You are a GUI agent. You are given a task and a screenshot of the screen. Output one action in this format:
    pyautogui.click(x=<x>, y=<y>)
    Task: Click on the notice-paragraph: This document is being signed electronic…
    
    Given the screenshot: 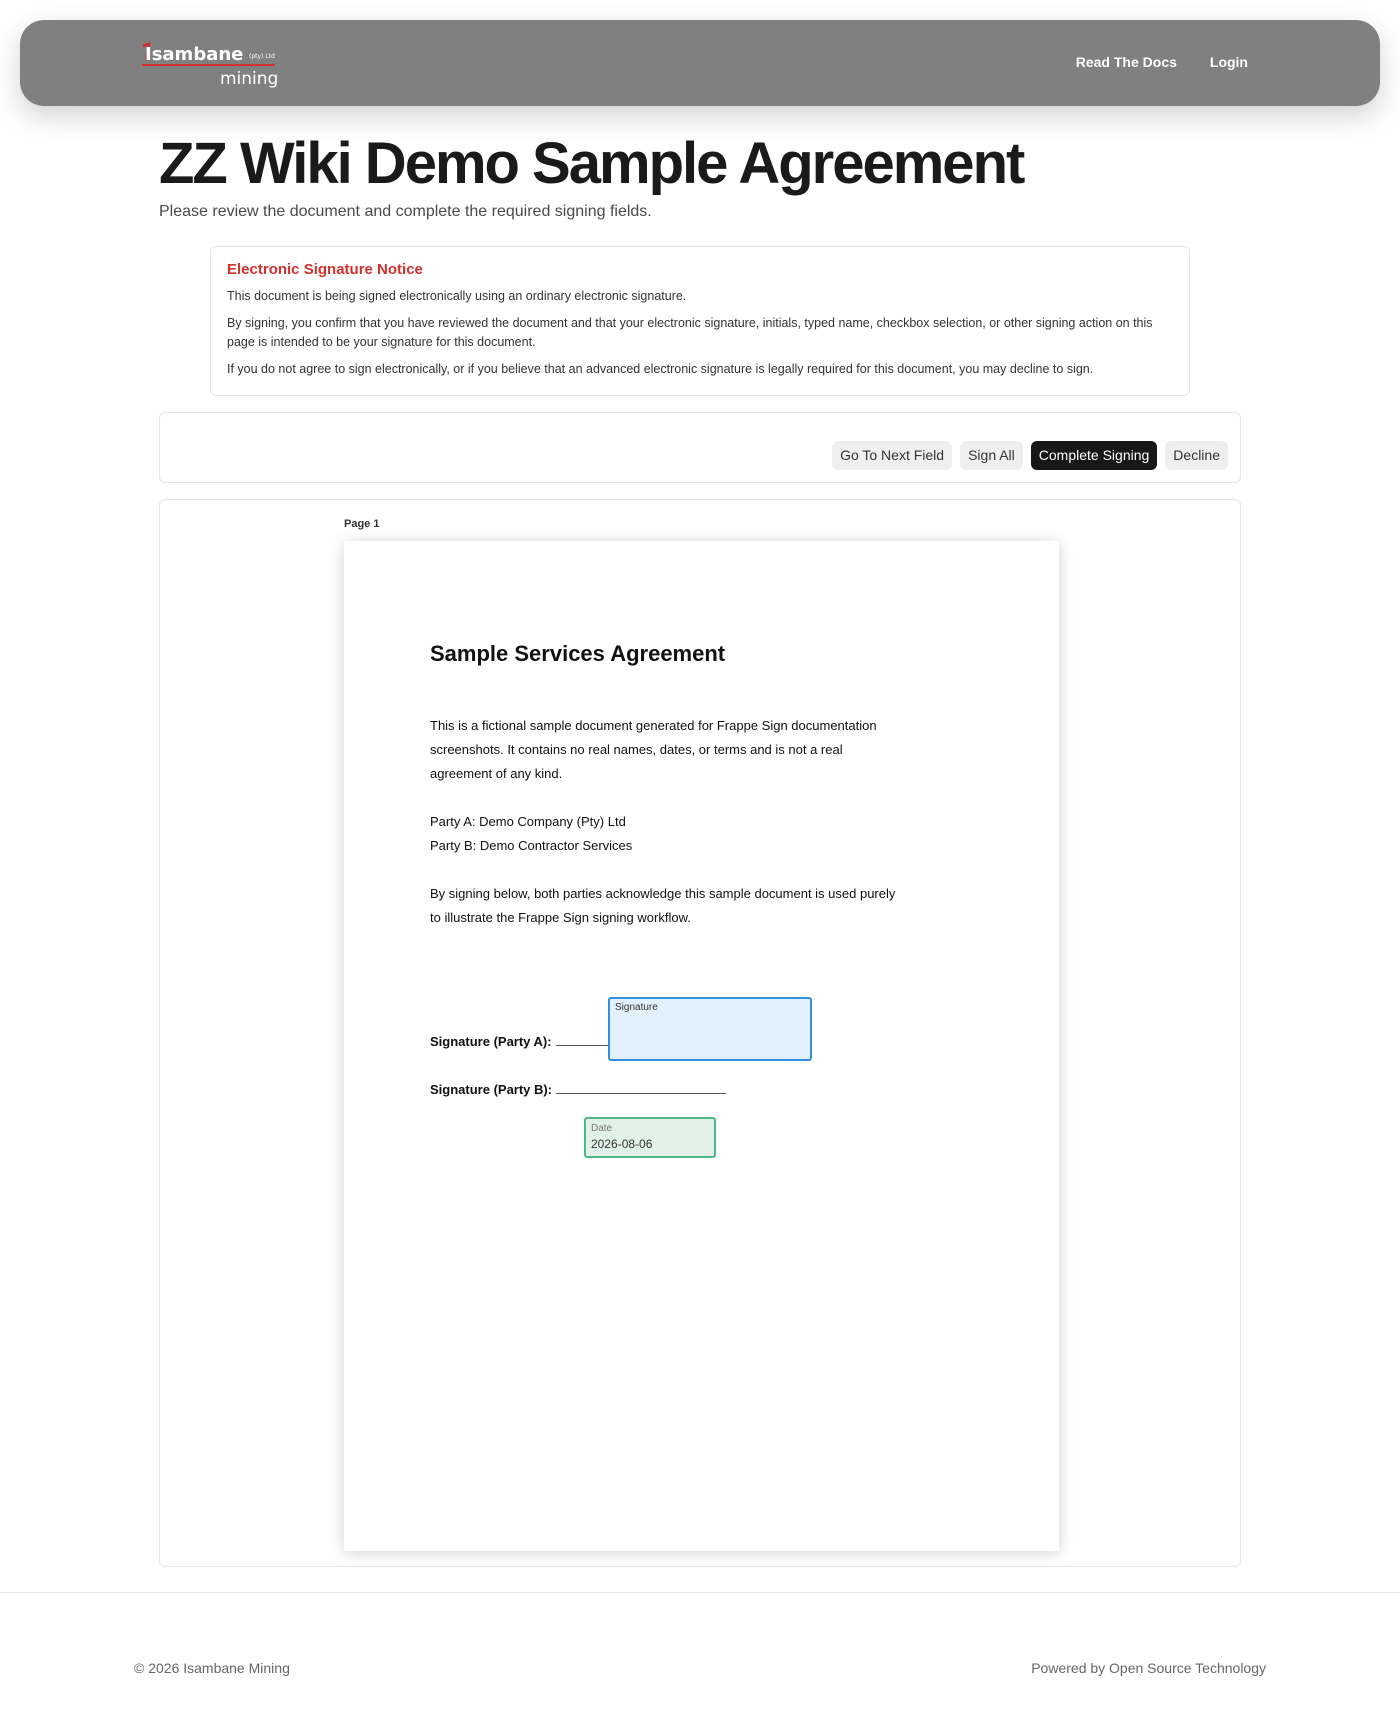 What is the action you would take?
    pyautogui.click(x=457, y=296)
    